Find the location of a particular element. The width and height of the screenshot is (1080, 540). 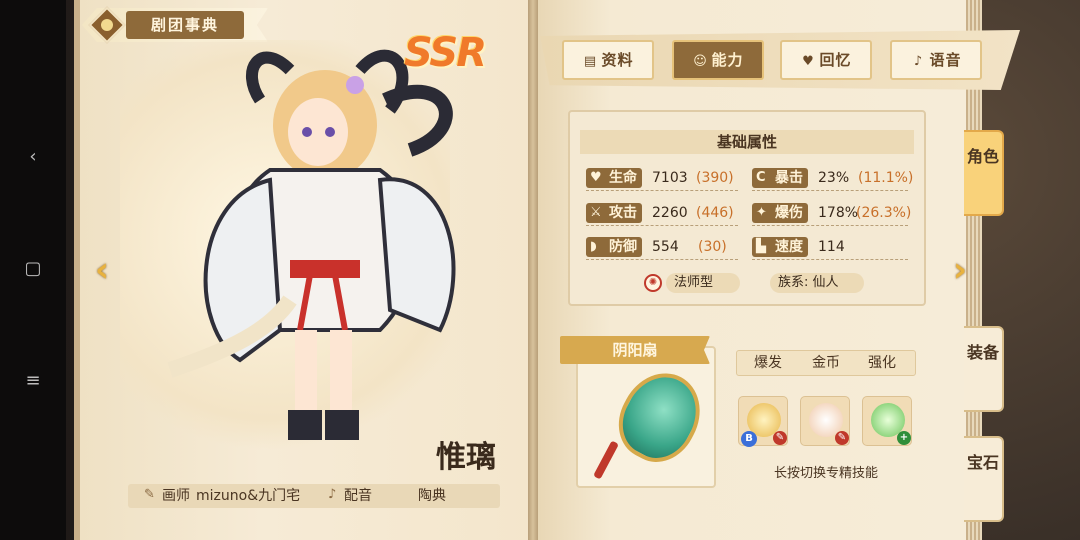

burst-icon: ✦ is located at coordinates (761, 212).